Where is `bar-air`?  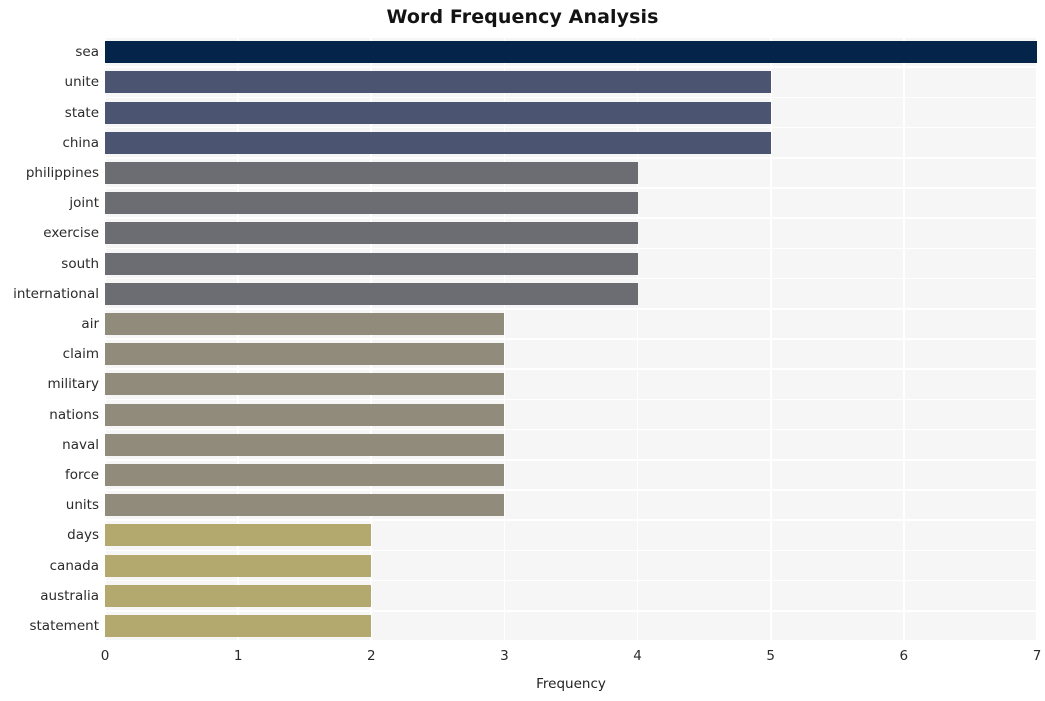
bar-air is located at coordinates (305, 323).